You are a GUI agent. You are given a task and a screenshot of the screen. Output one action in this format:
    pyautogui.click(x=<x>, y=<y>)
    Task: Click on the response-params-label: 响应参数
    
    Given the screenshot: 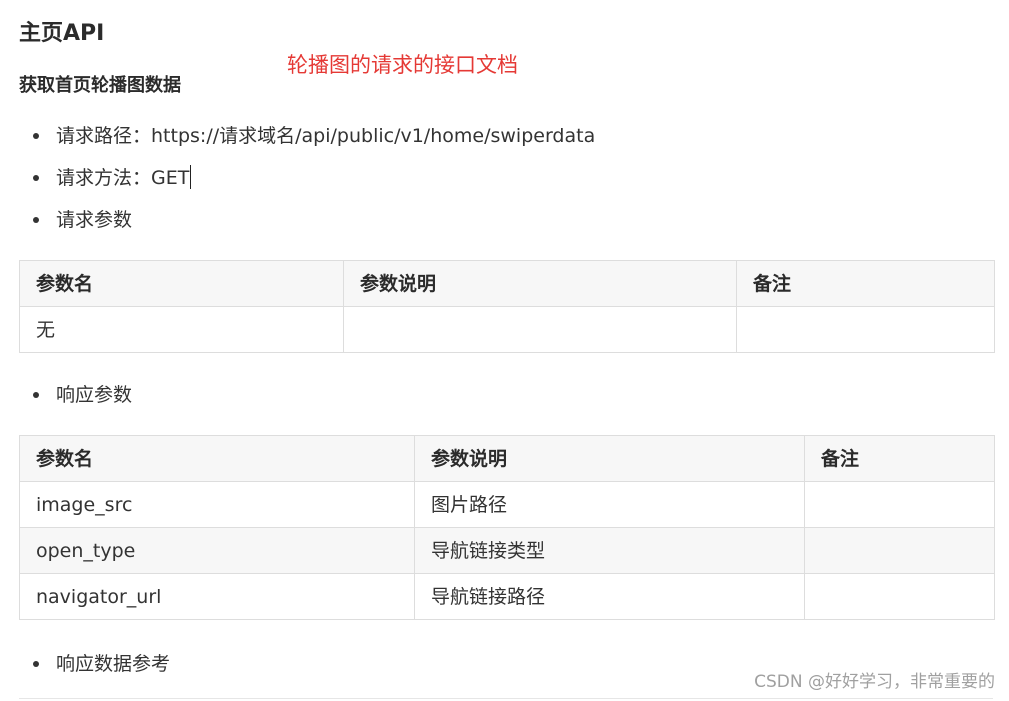 What is the action you would take?
    pyautogui.click(x=94, y=395)
    